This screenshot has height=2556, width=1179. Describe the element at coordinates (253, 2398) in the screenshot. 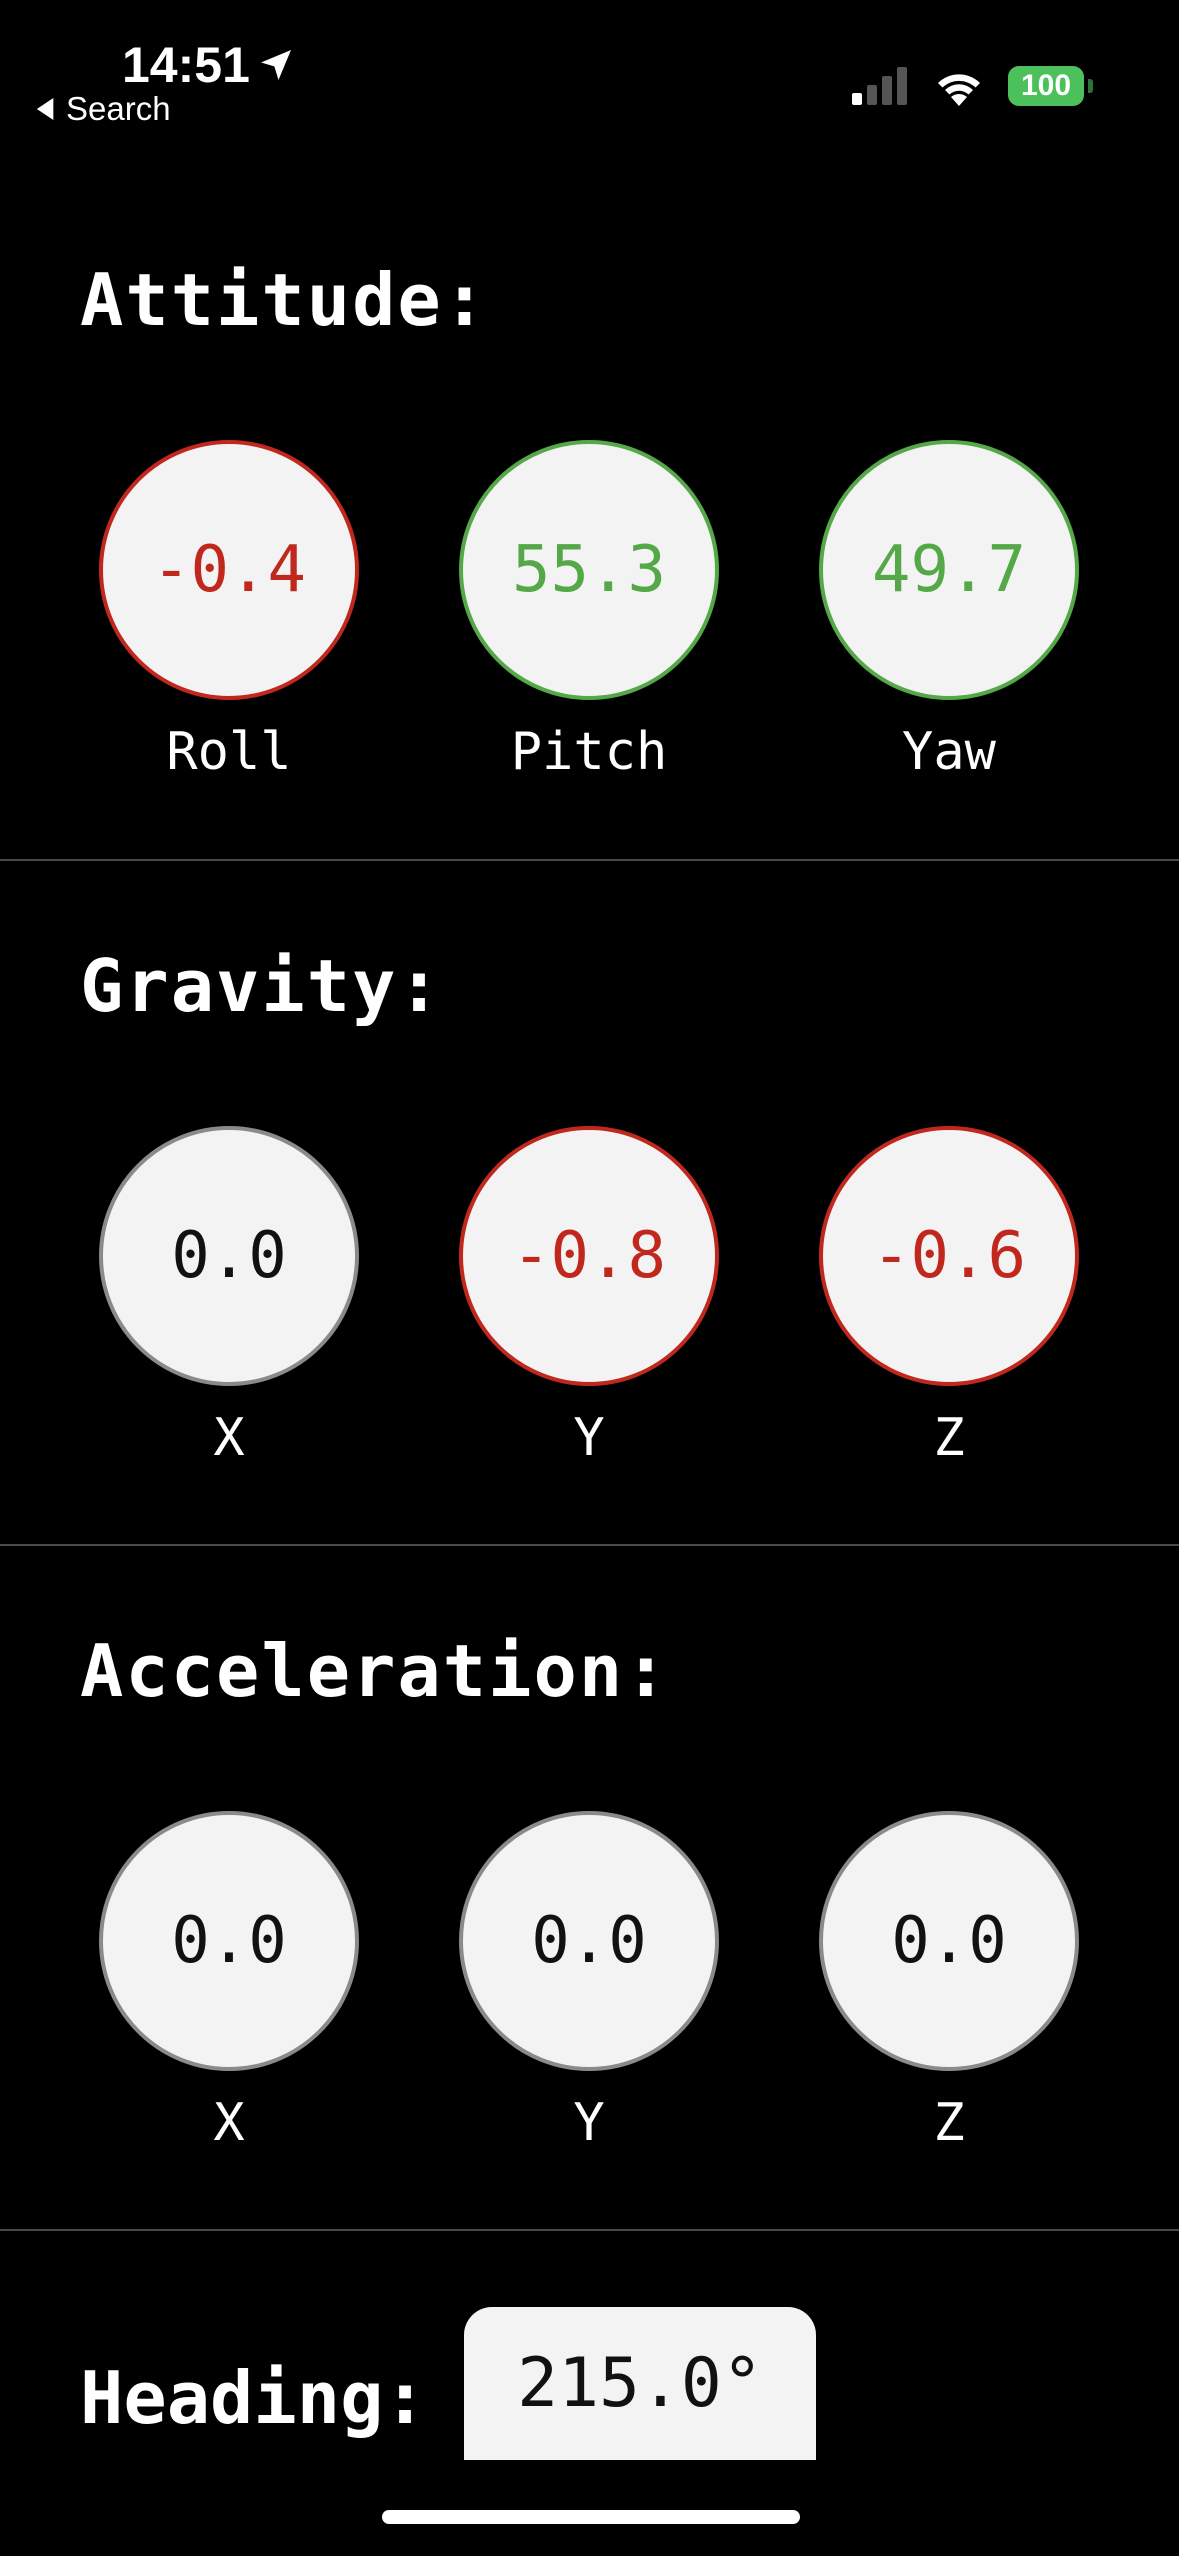

I see `heading-title: Heading:` at that location.